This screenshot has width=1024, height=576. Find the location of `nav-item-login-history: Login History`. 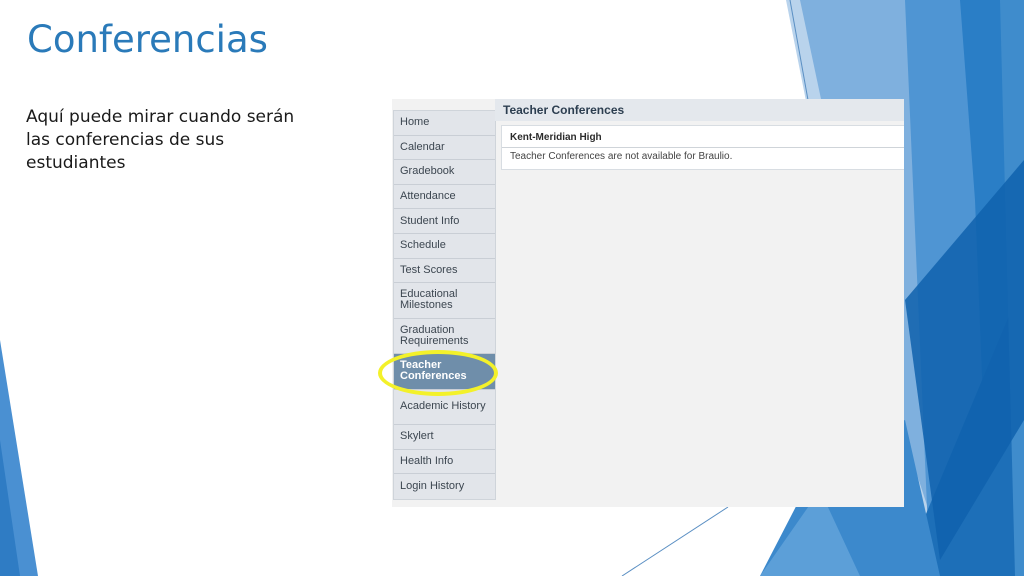

nav-item-login-history: Login History is located at coordinates (444, 486).